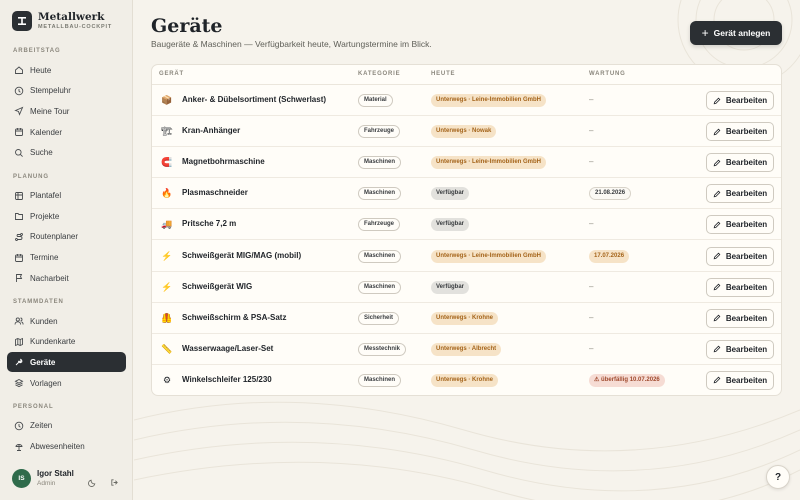 Image resolution: width=800 pixels, height=500 pixels. Describe the element at coordinates (43, 362) in the screenshot. I see `sidebar-item-label: Geräte` at that location.